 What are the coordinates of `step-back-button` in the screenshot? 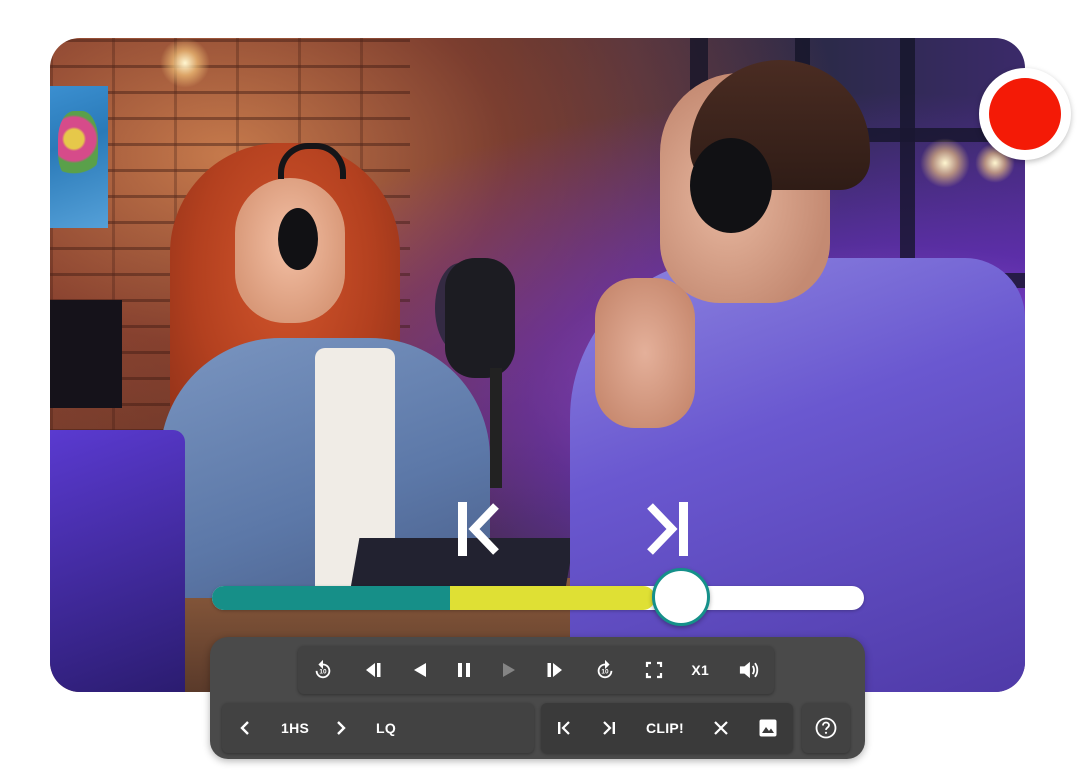 It's located at (420, 670).